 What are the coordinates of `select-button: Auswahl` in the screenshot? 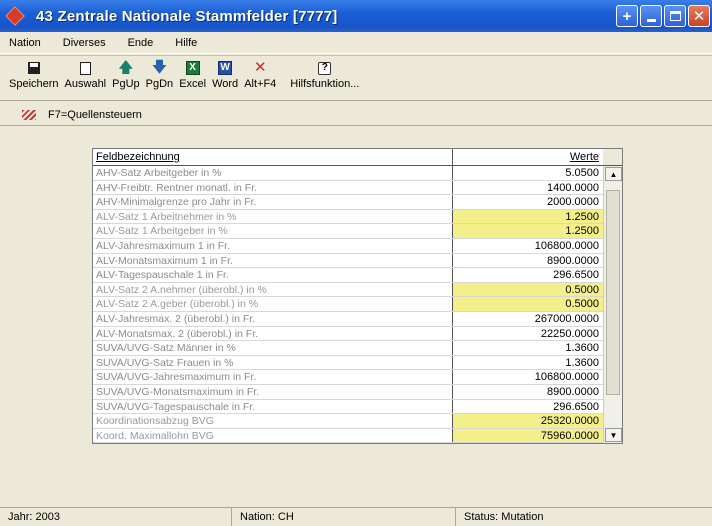 It's located at (86, 73).